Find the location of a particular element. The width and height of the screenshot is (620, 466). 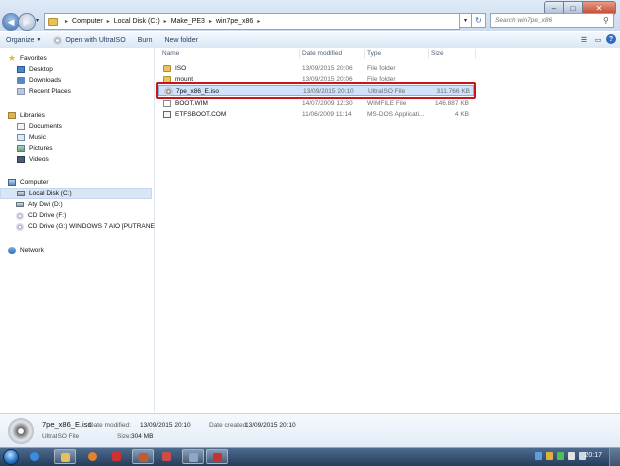

preview-pane-icon: ▭ is located at coordinates (598, 39).